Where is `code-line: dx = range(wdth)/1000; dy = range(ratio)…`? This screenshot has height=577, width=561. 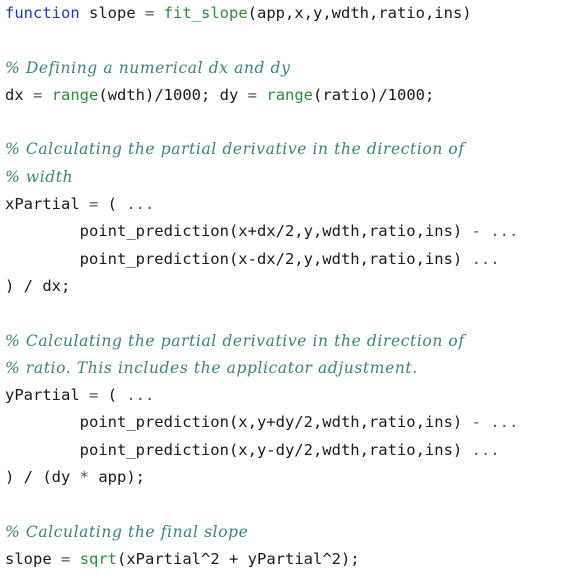 code-line: dx = range(wdth)/1000; dy = range(ratio)… is located at coordinates (261, 95).